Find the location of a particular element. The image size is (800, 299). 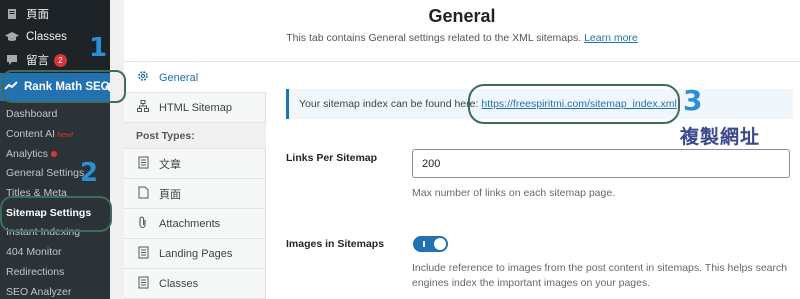

gear-icon is located at coordinates (143, 77).